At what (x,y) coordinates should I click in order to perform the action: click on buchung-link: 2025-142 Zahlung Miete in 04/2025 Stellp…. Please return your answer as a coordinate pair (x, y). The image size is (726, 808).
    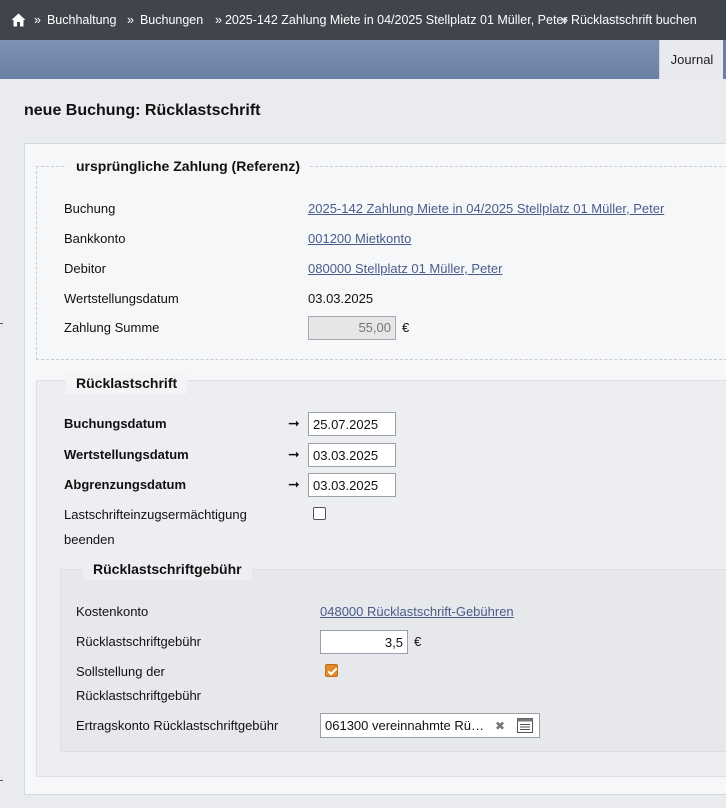
    Looking at the image, I should click on (486, 208).